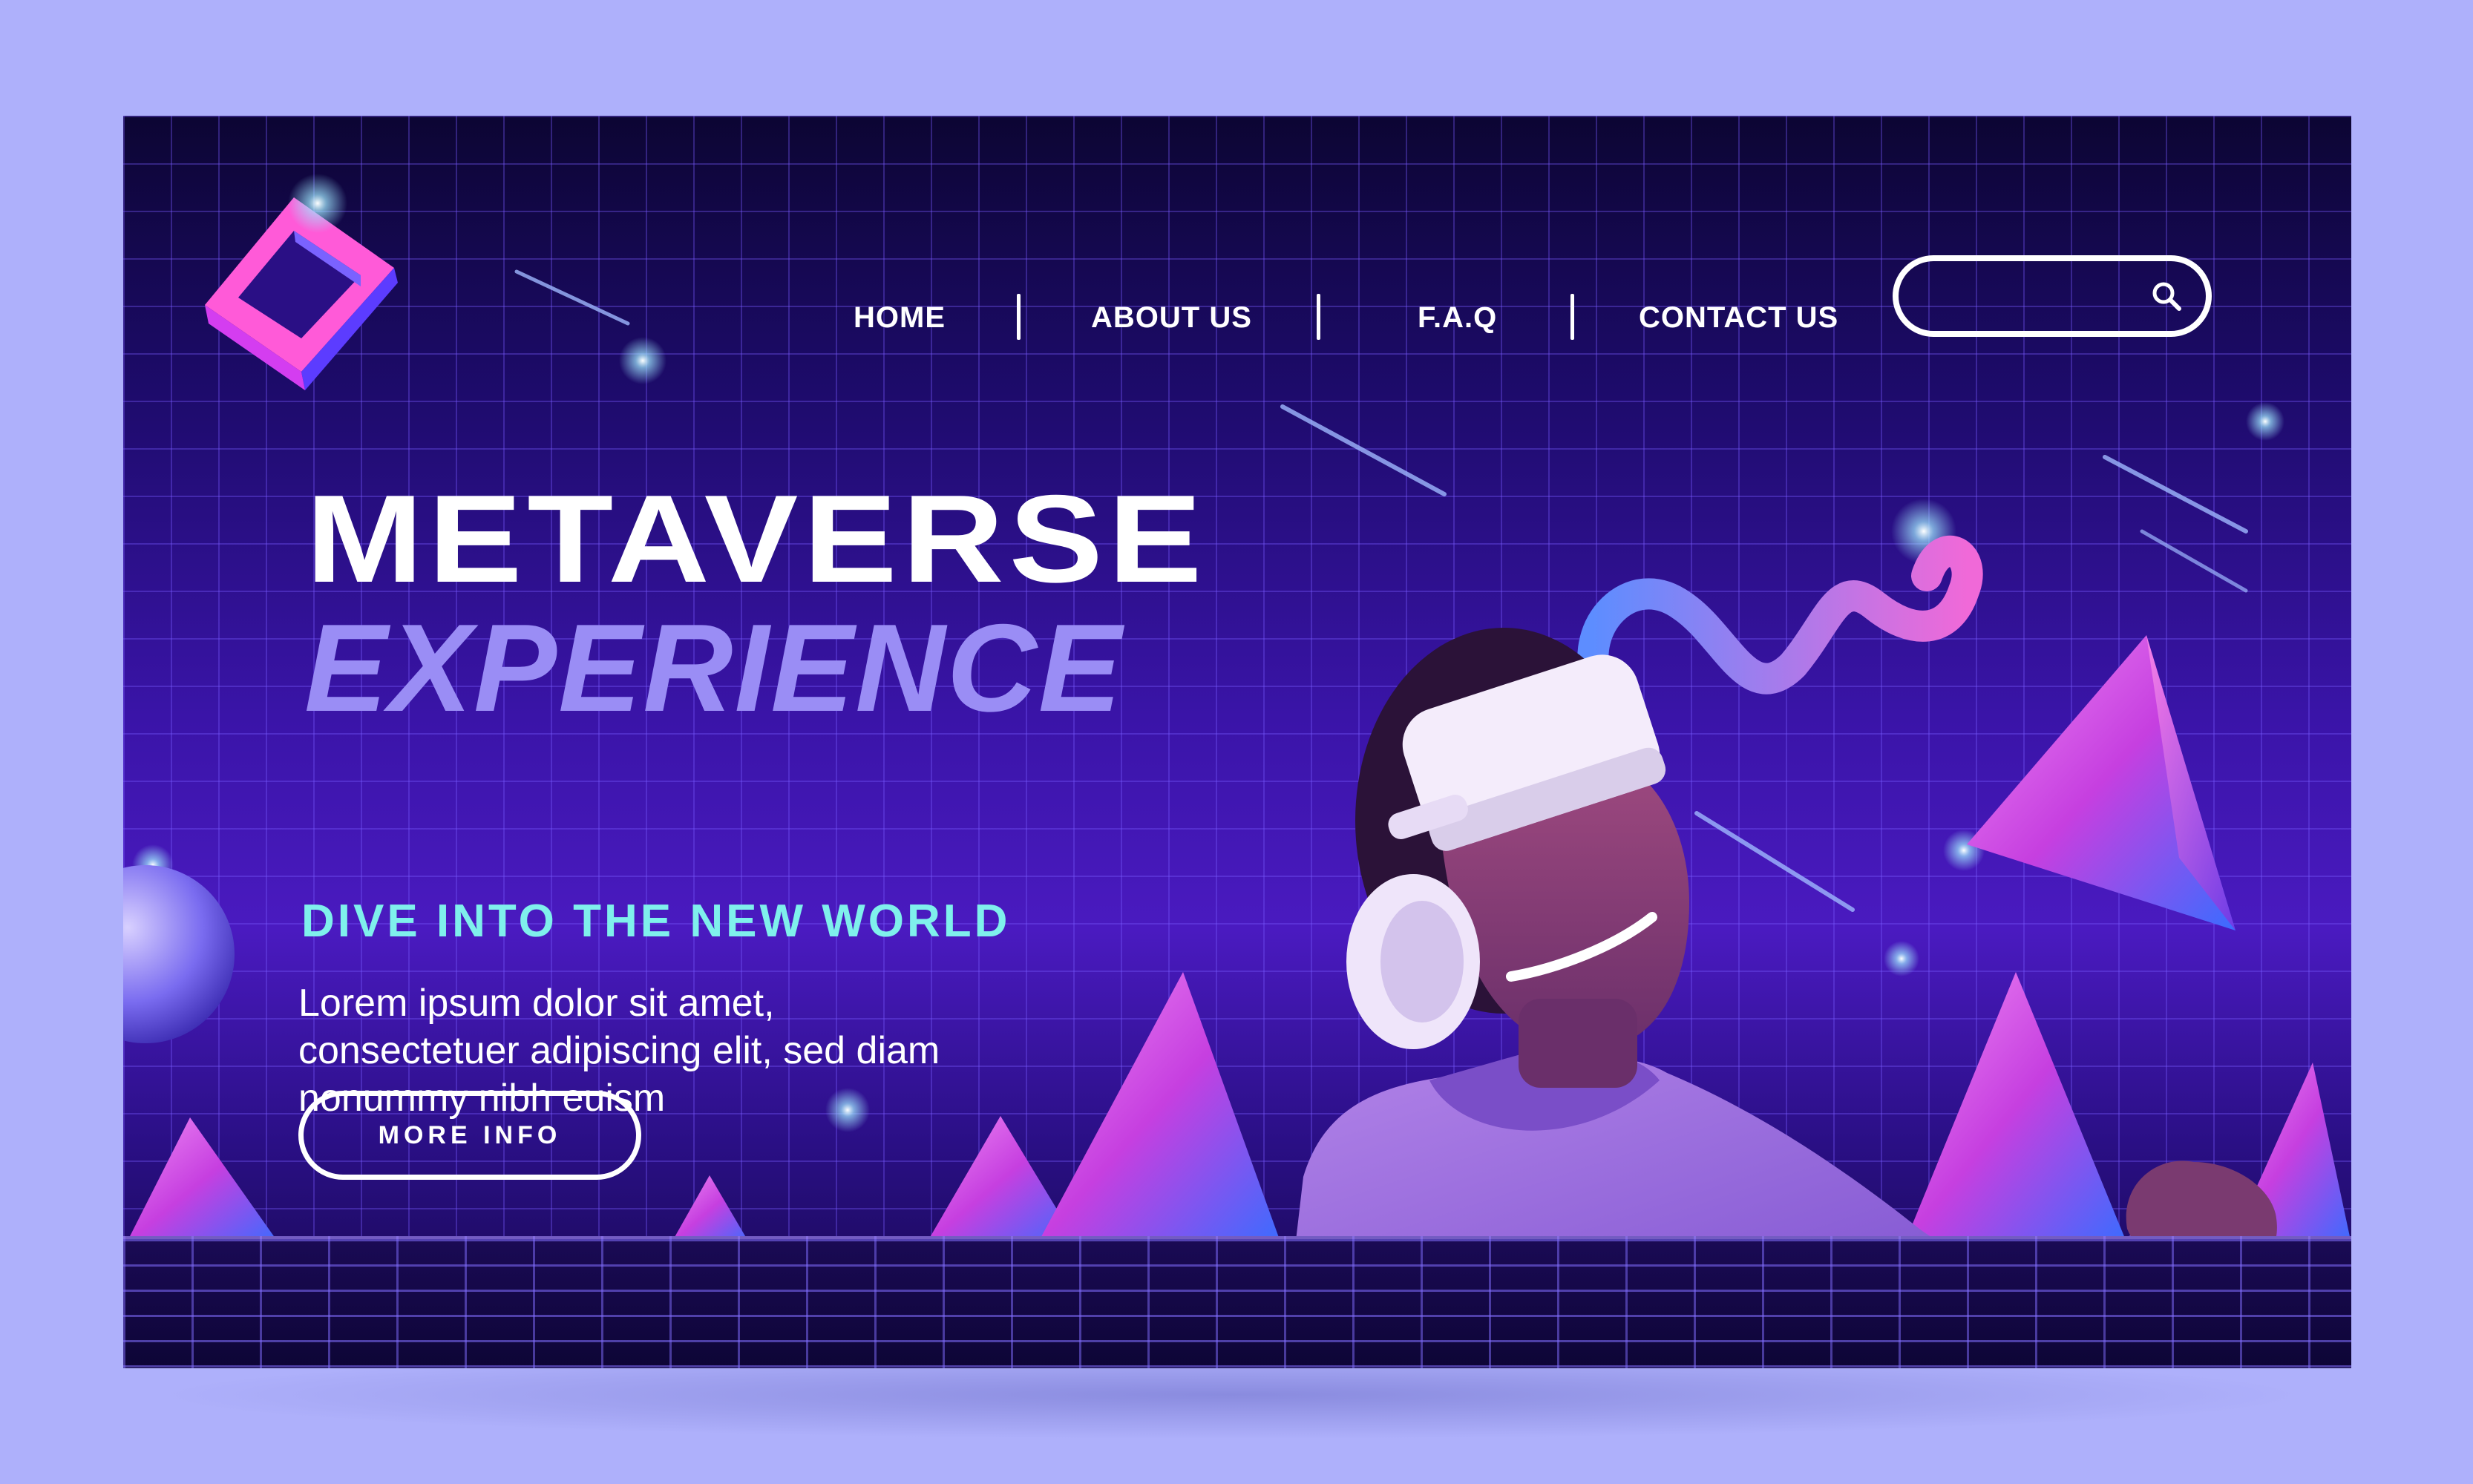 Image resolution: width=2473 pixels, height=1484 pixels. What do you see at coordinates (1780, 615) in the screenshot?
I see `wave-ribbon-shape` at bounding box center [1780, 615].